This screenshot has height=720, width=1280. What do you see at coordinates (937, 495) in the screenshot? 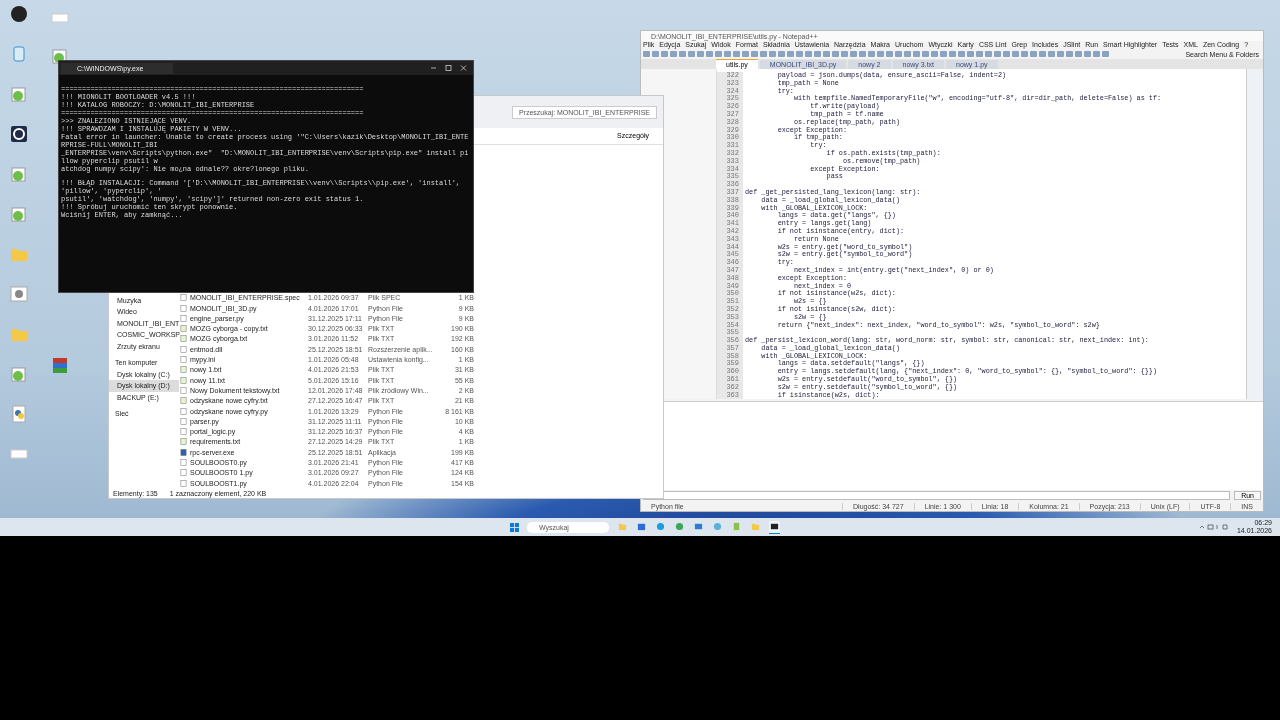
I see `command-field` at bounding box center [937, 495].